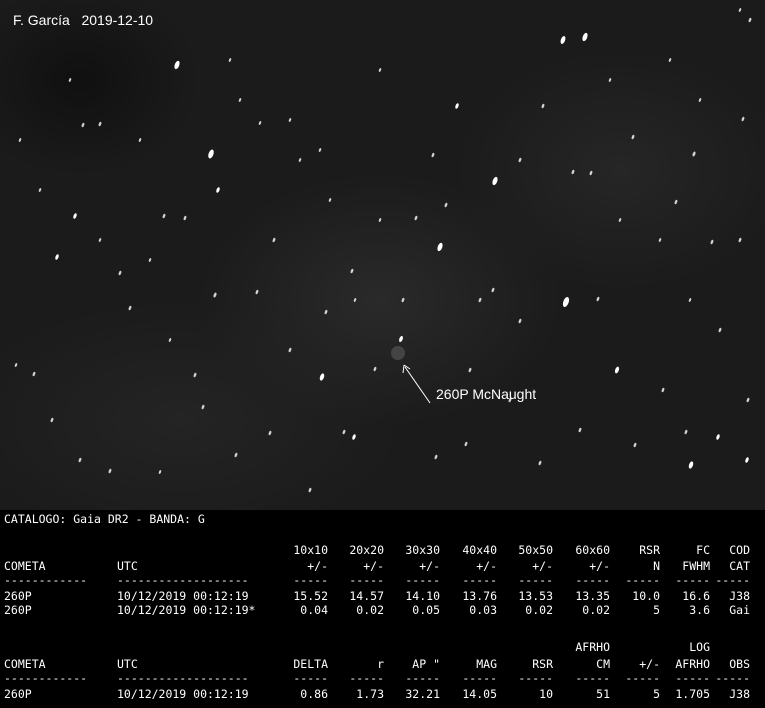  What do you see at coordinates (83, 20) in the screenshot?
I see `observer-date-caption: F. García 2019-12-10` at bounding box center [83, 20].